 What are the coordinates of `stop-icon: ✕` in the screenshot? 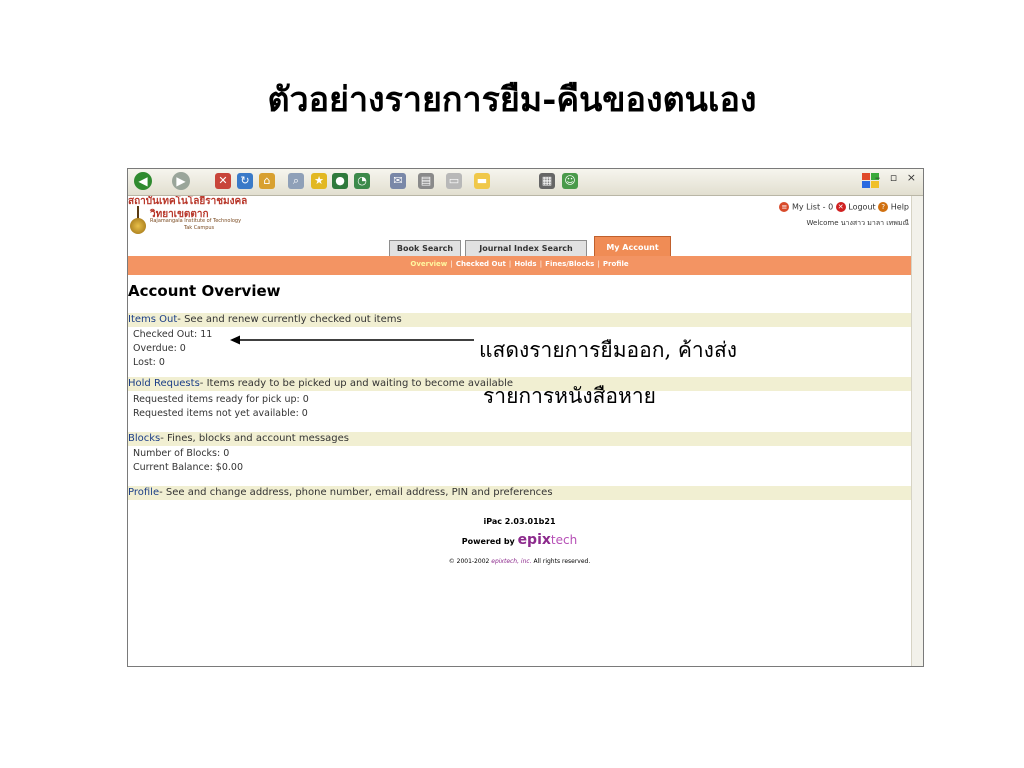 It's located at (223, 181).